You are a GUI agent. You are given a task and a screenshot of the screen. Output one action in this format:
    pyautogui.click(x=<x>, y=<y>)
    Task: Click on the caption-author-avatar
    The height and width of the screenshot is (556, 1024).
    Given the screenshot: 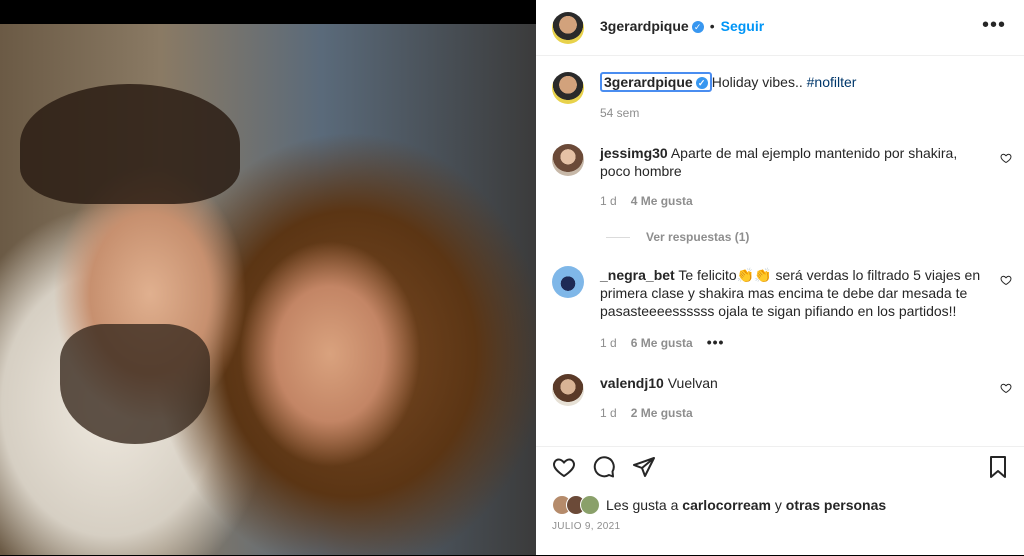 What is the action you would take?
    pyautogui.click(x=568, y=88)
    